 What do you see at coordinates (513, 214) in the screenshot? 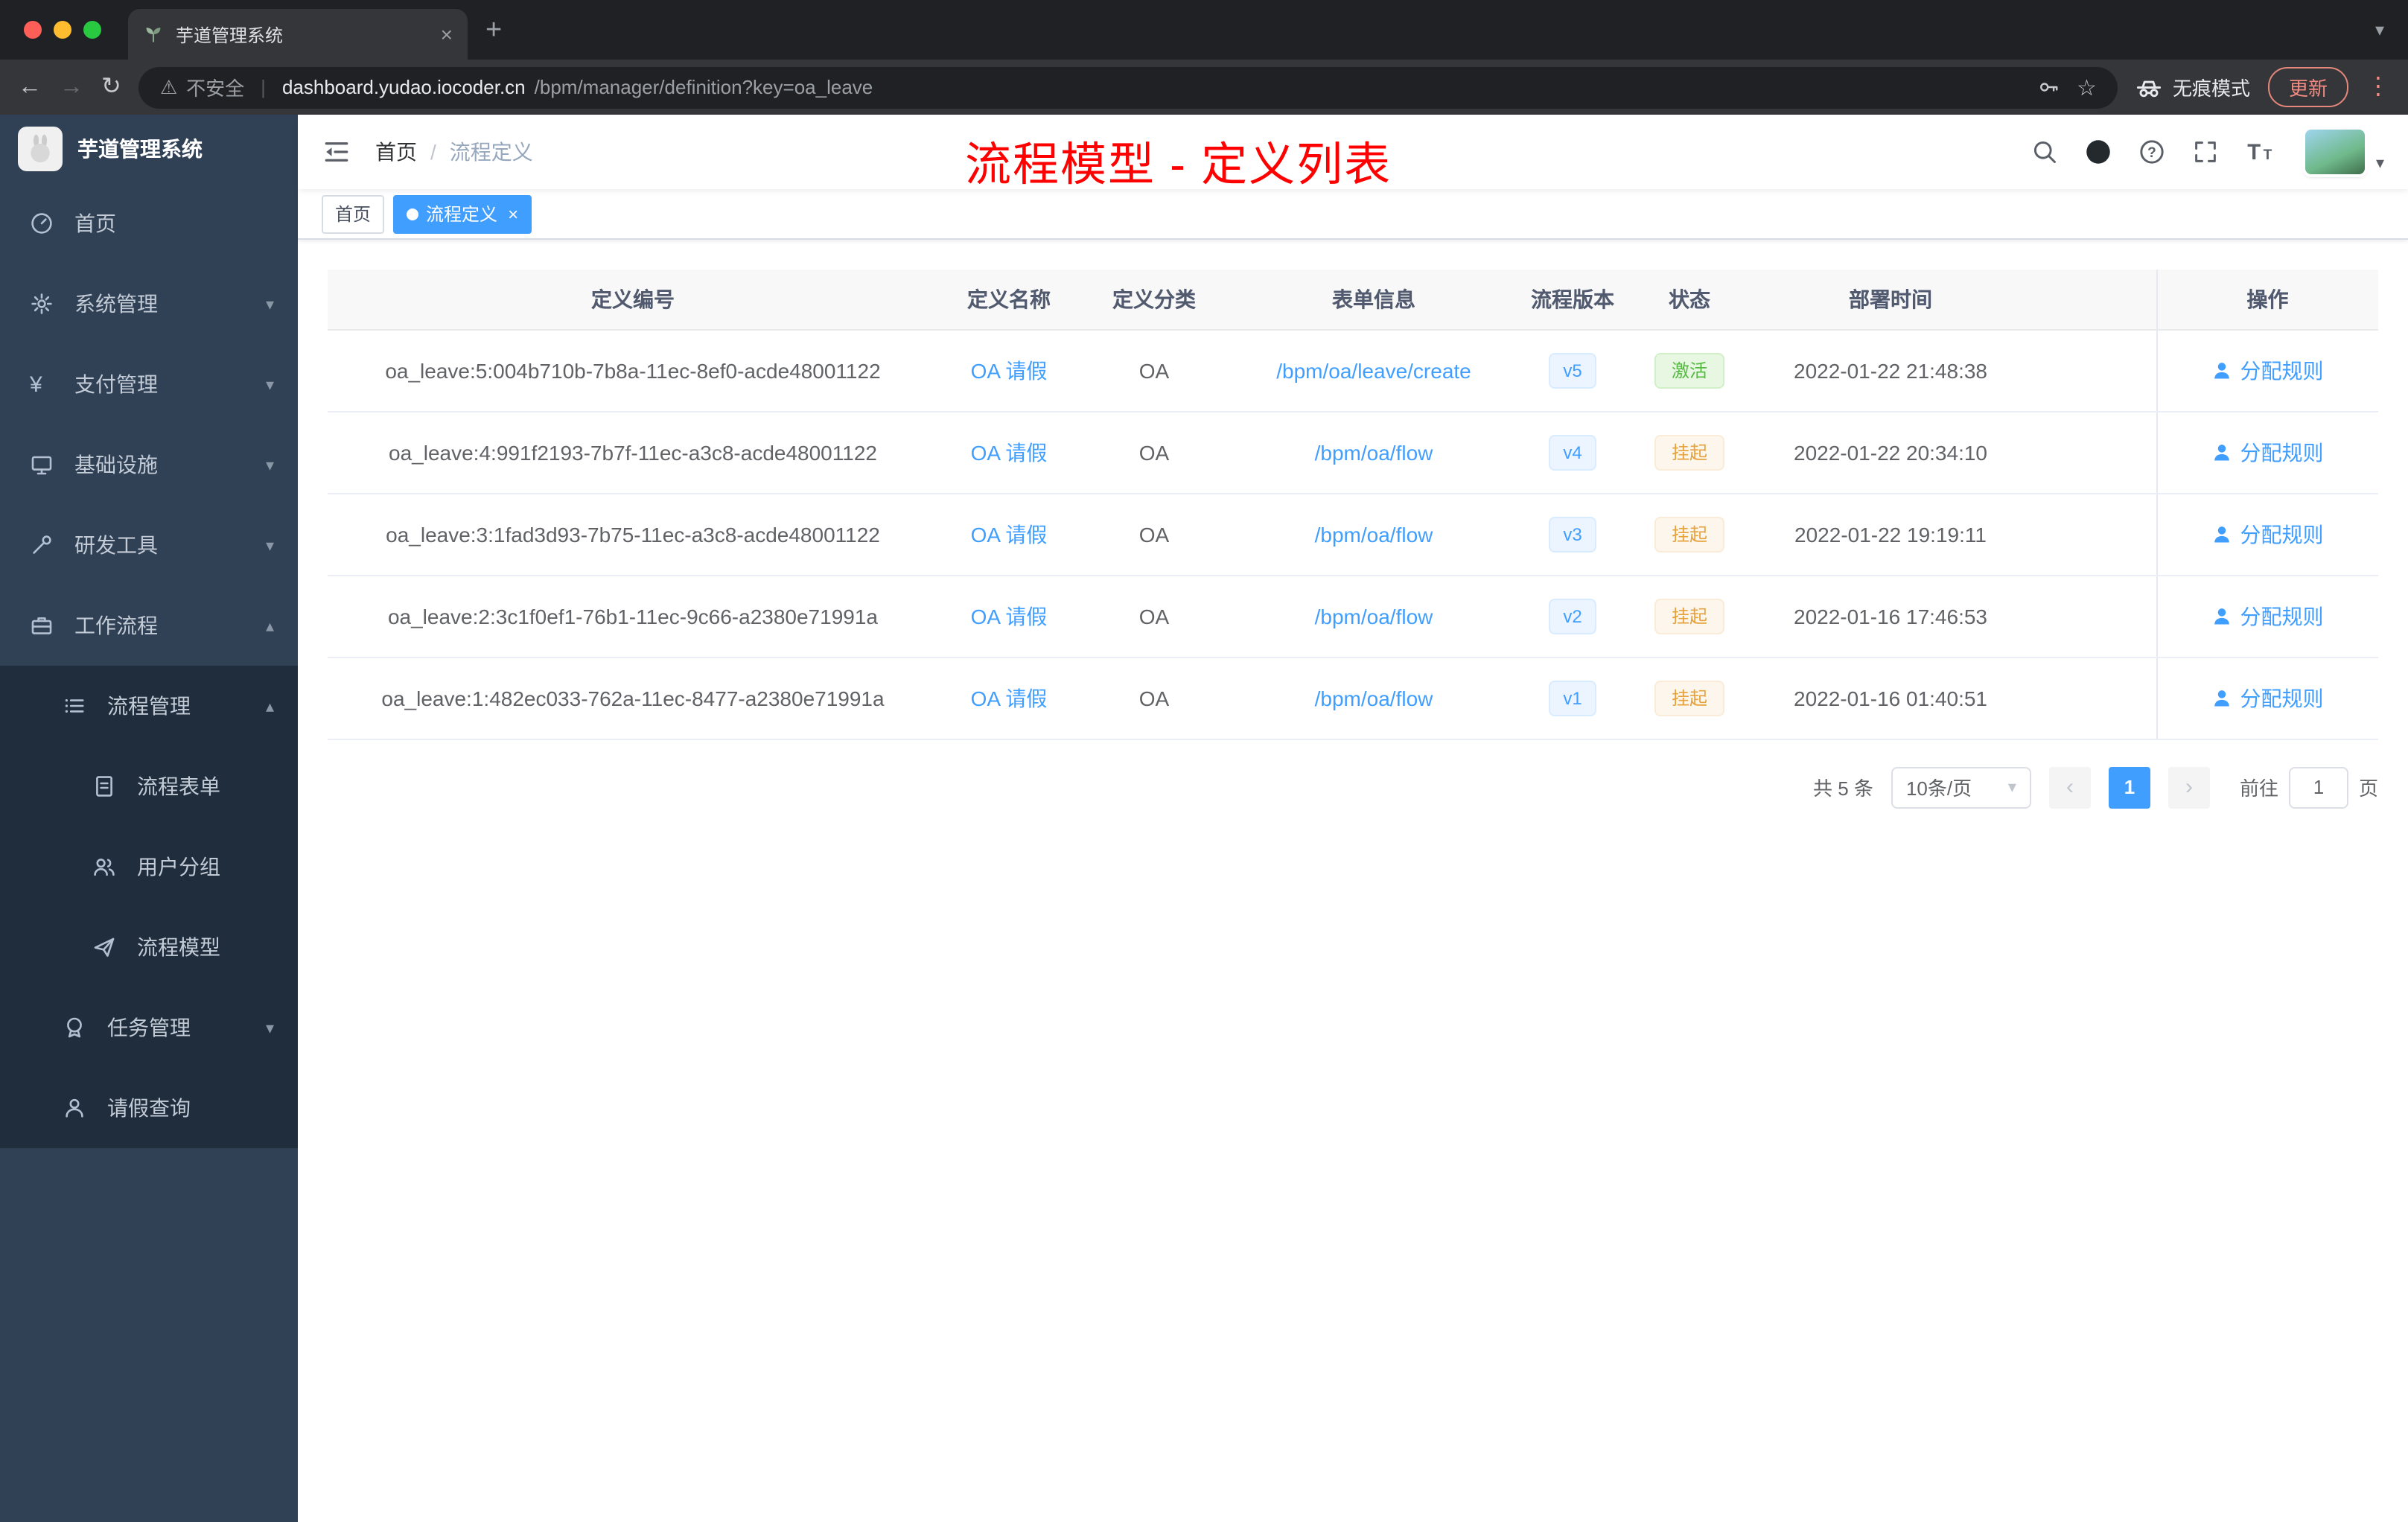
I see `tag-close-icon: ×` at bounding box center [513, 214].